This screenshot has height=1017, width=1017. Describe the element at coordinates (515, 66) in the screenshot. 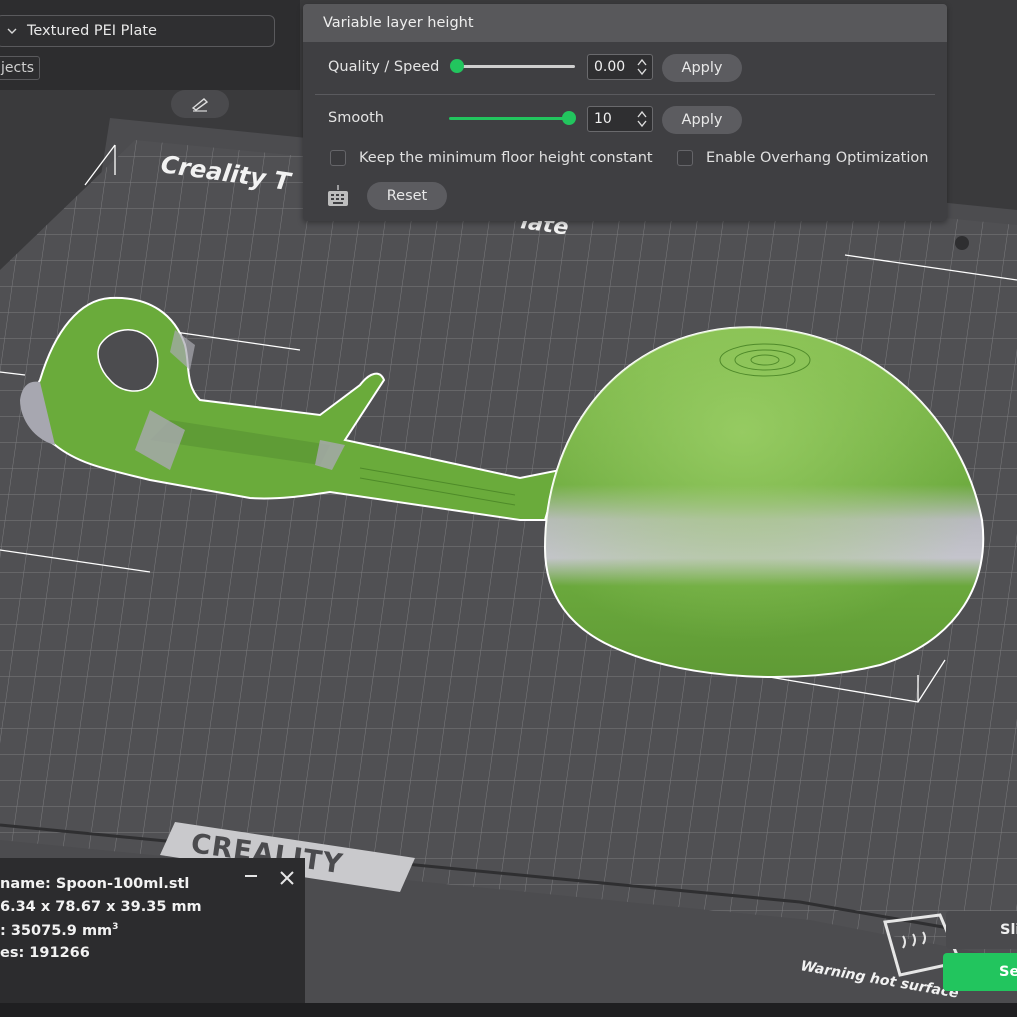

I see `quality-speed-slider` at that location.